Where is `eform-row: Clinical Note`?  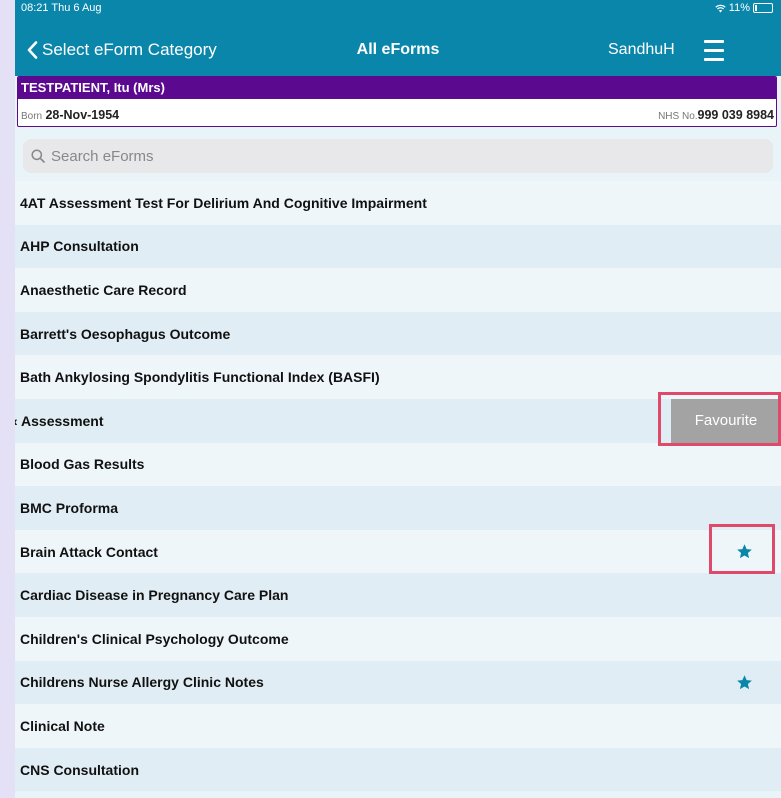 eform-row: Clinical Note is located at coordinates (398, 726).